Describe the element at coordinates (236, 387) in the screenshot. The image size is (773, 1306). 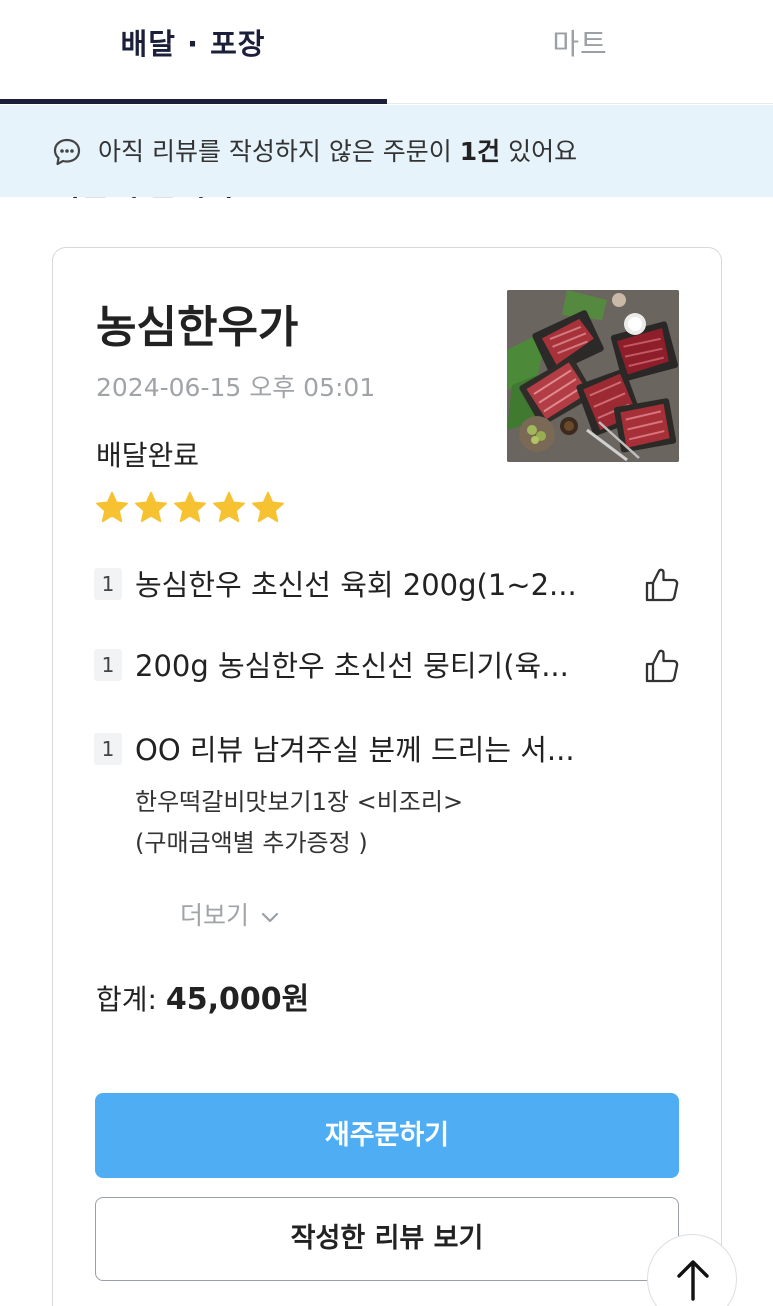
I see `order-date: 2024-06-15 오후 05:01` at that location.